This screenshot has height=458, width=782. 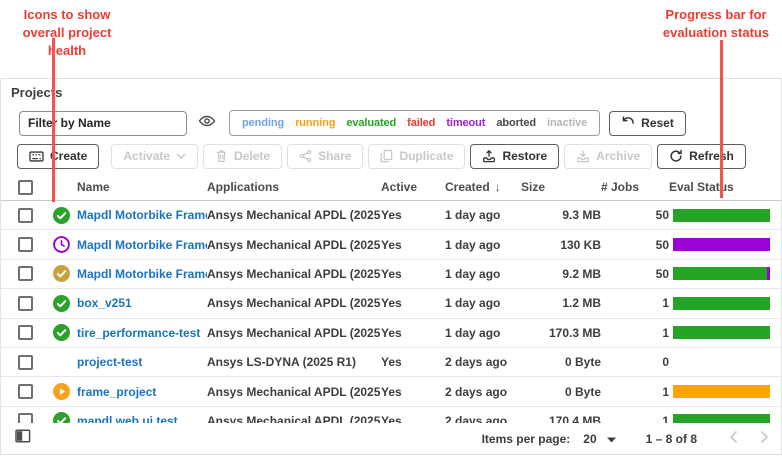 What do you see at coordinates (61, 392) in the screenshot?
I see `project-health-running-icon` at bounding box center [61, 392].